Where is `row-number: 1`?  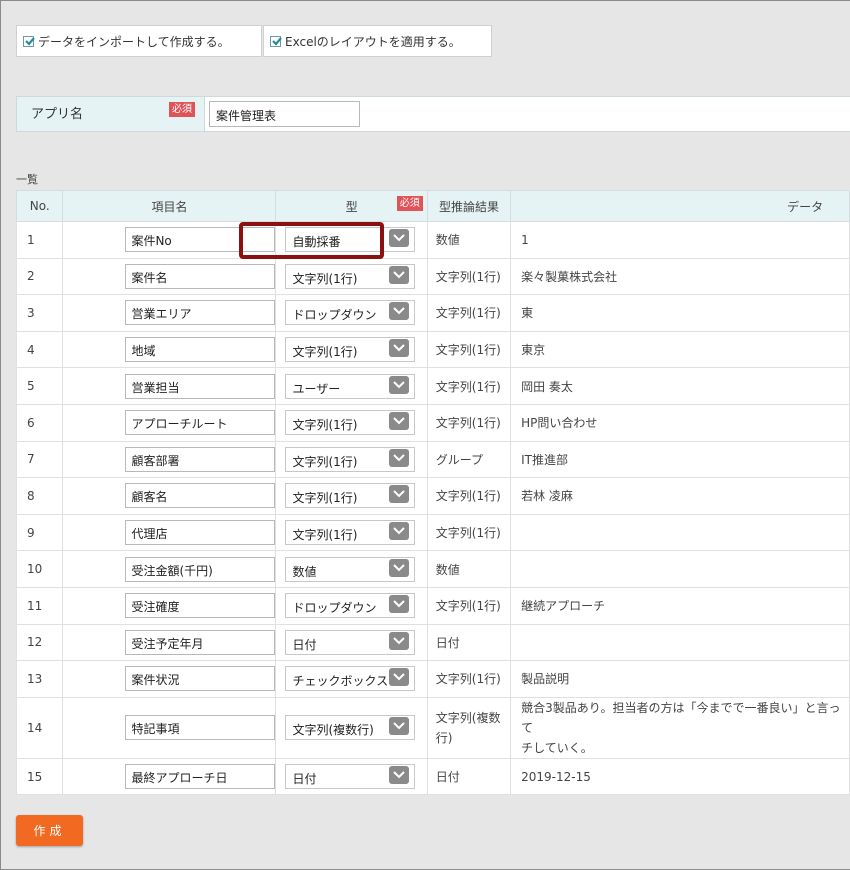
row-number: 1 is located at coordinates (39, 240).